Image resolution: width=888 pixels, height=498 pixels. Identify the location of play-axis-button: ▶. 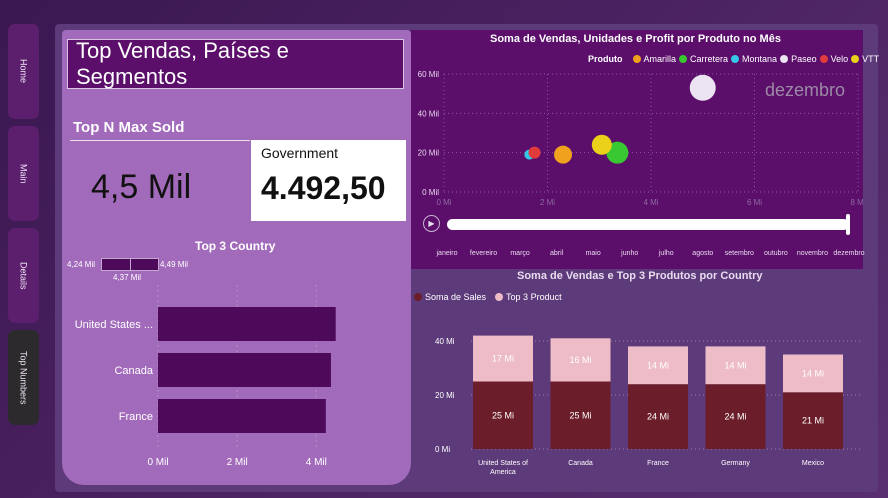
(431, 223).